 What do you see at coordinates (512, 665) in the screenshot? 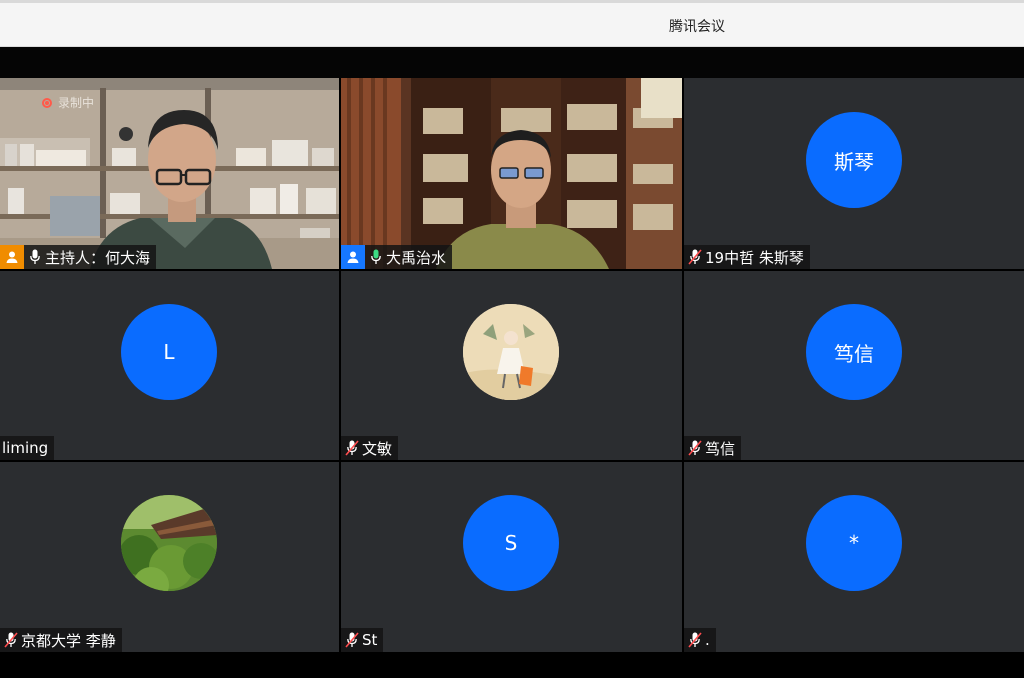
I see `bottom-bar` at bounding box center [512, 665].